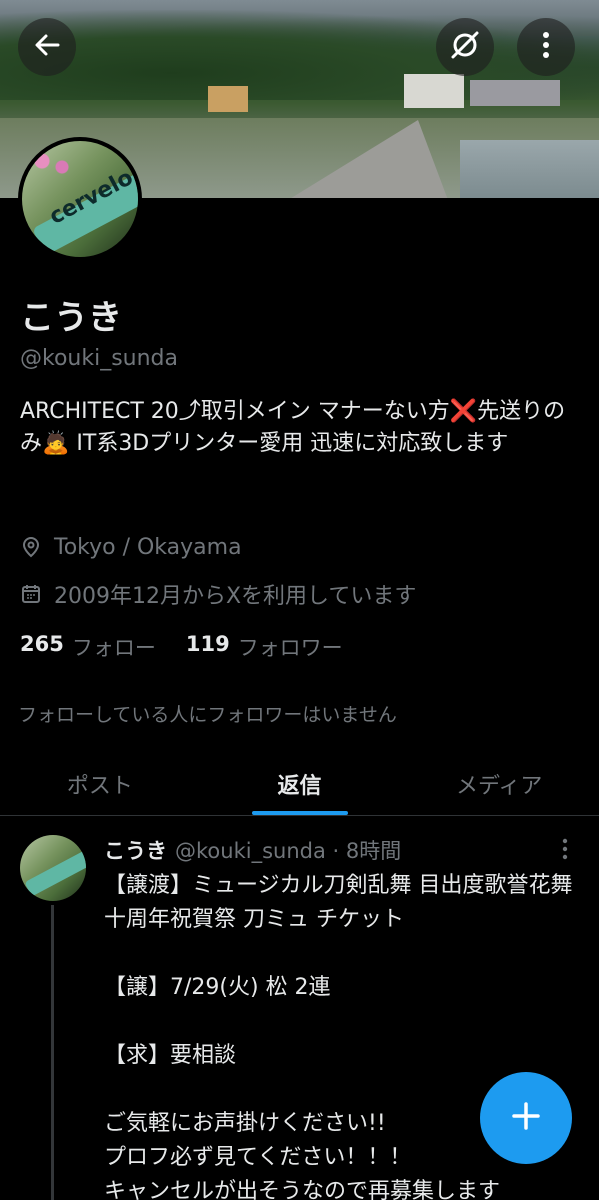 The height and width of the screenshot is (1200, 599). What do you see at coordinates (33, 547) in the screenshot?
I see `location-pin-icon` at bounding box center [33, 547].